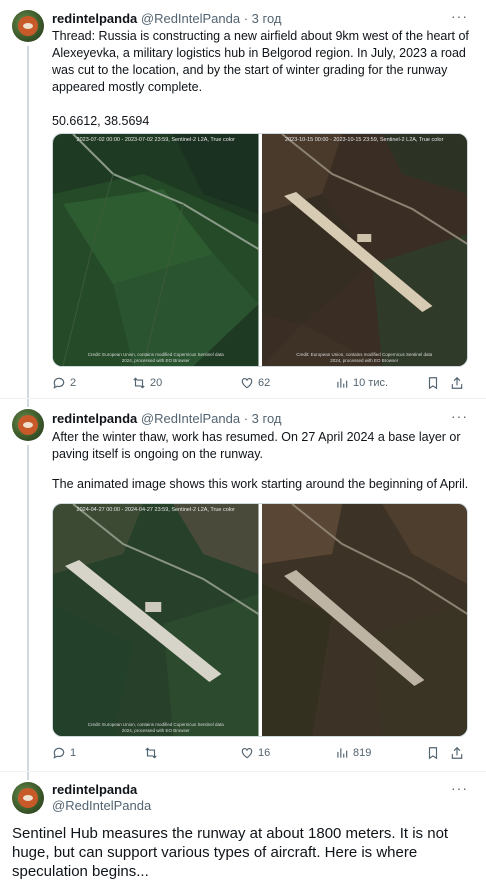 The width and height of the screenshot is (486, 883). Describe the element at coordinates (73, 383) in the screenshot. I see `reply-count: 2` at that location.